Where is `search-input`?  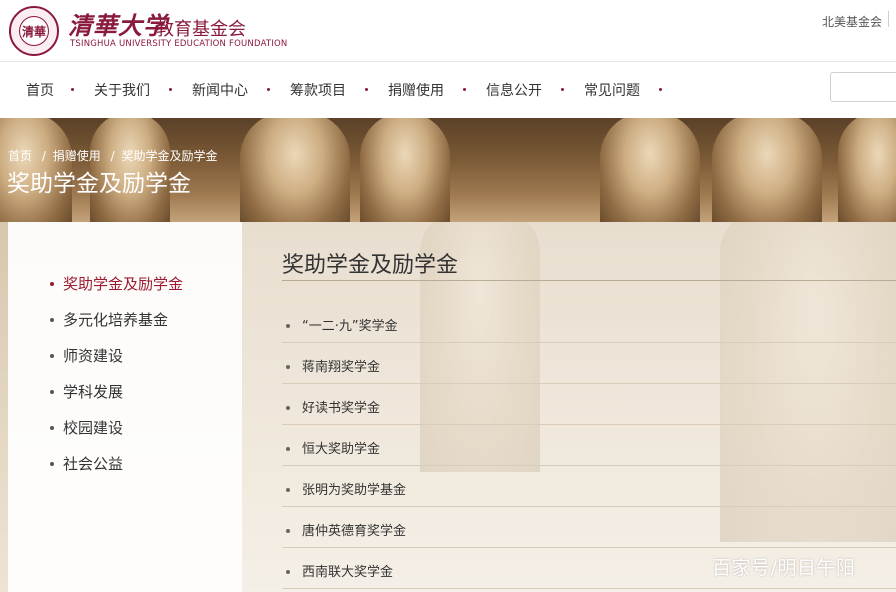
search-input is located at coordinates (863, 87).